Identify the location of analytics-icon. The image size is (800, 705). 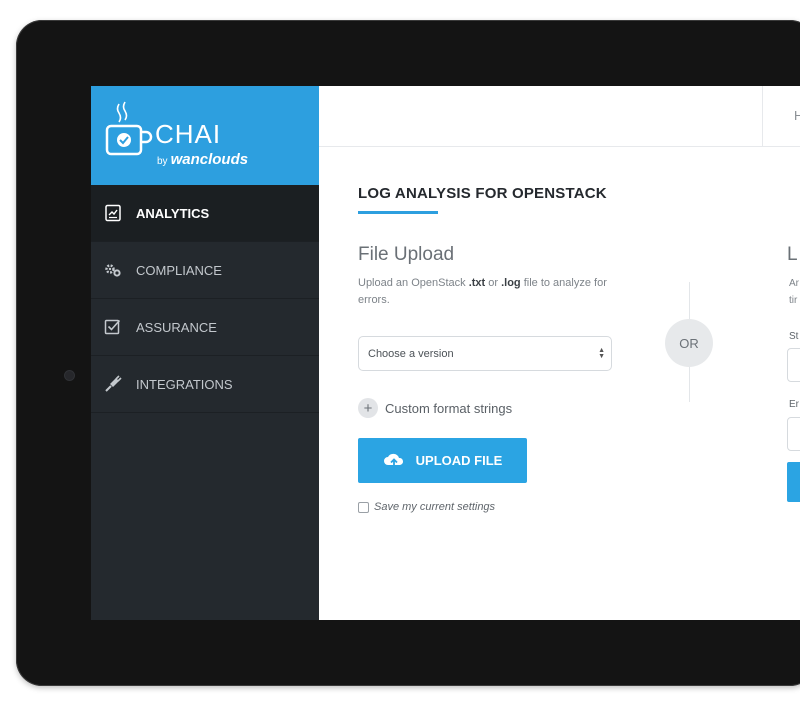
(113, 213).